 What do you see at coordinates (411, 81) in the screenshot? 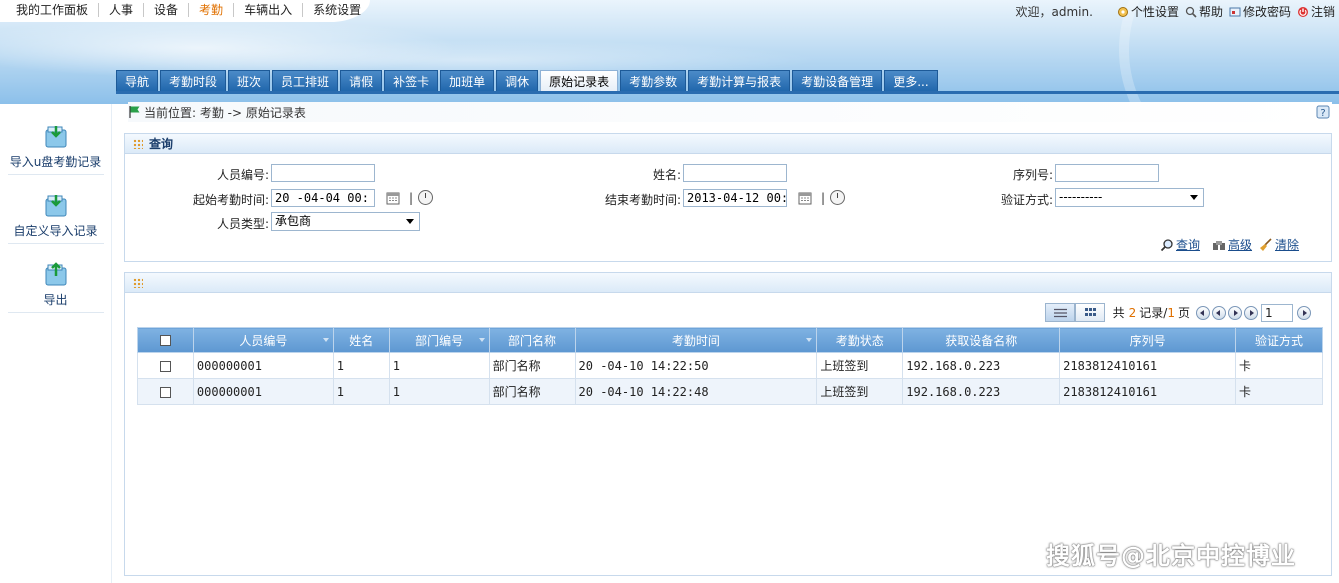
I see `tab-supplement-card: 补签卡` at bounding box center [411, 81].